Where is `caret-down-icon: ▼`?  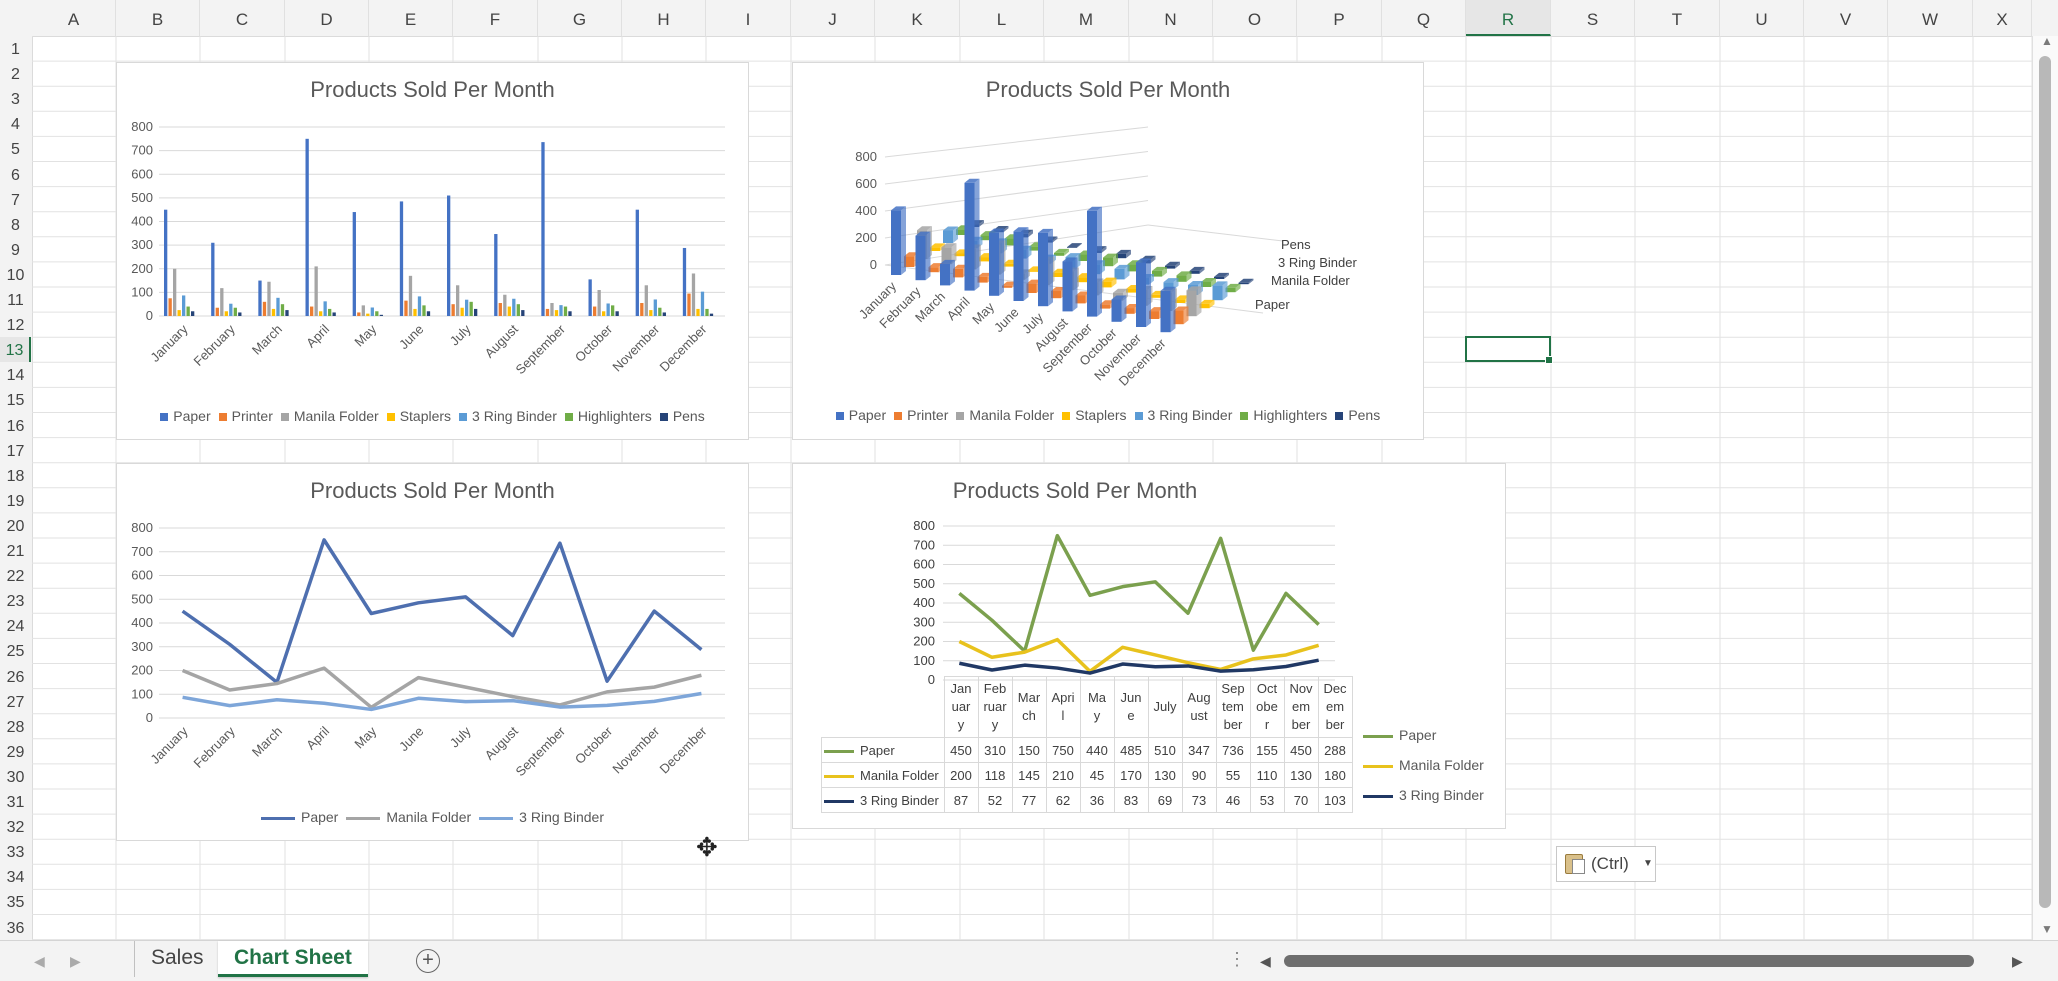
caret-down-icon: ▼ is located at coordinates (1648, 863).